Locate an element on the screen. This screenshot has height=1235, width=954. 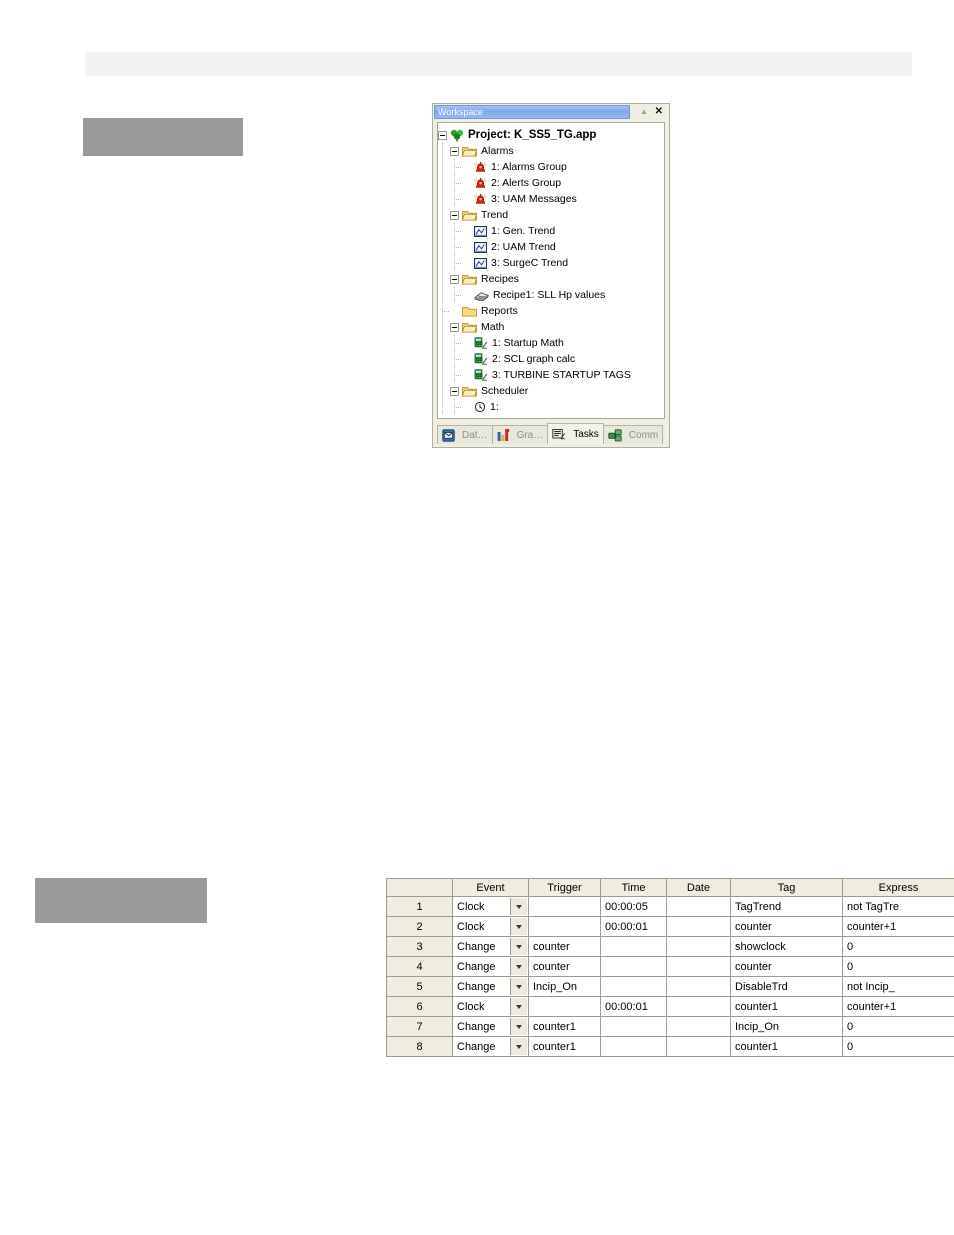
table-row: 4 Change counter counter 0 is located at coordinates (670, 966).